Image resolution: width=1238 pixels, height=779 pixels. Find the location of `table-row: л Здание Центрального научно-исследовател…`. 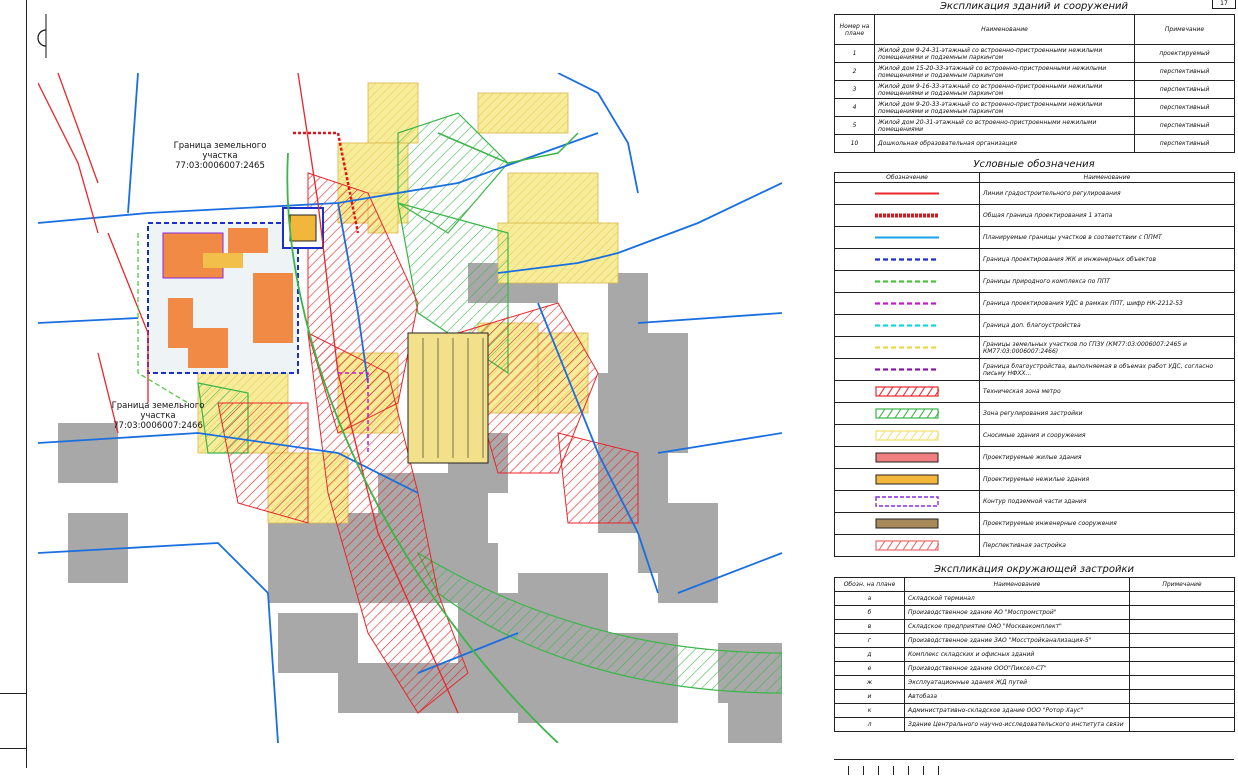

table-row: л Здание Центрального научно-исследовател… is located at coordinates (1034, 724).